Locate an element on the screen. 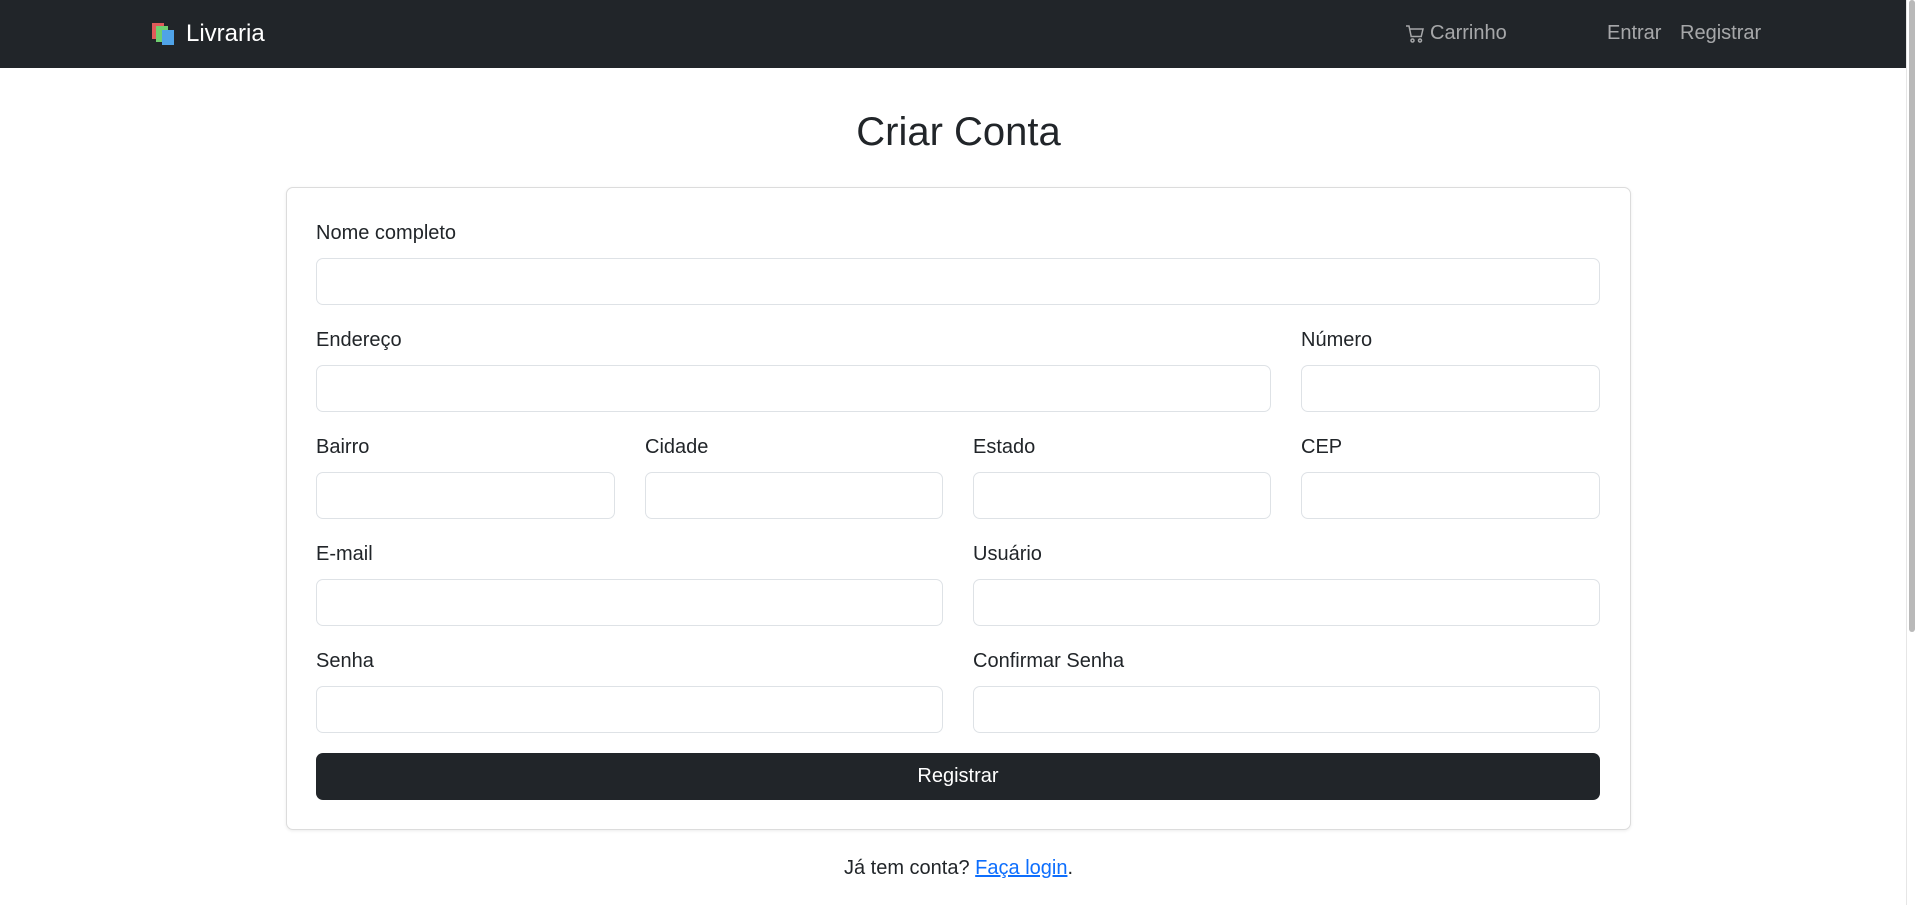  page-title: Criar Conta is located at coordinates (958, 132).